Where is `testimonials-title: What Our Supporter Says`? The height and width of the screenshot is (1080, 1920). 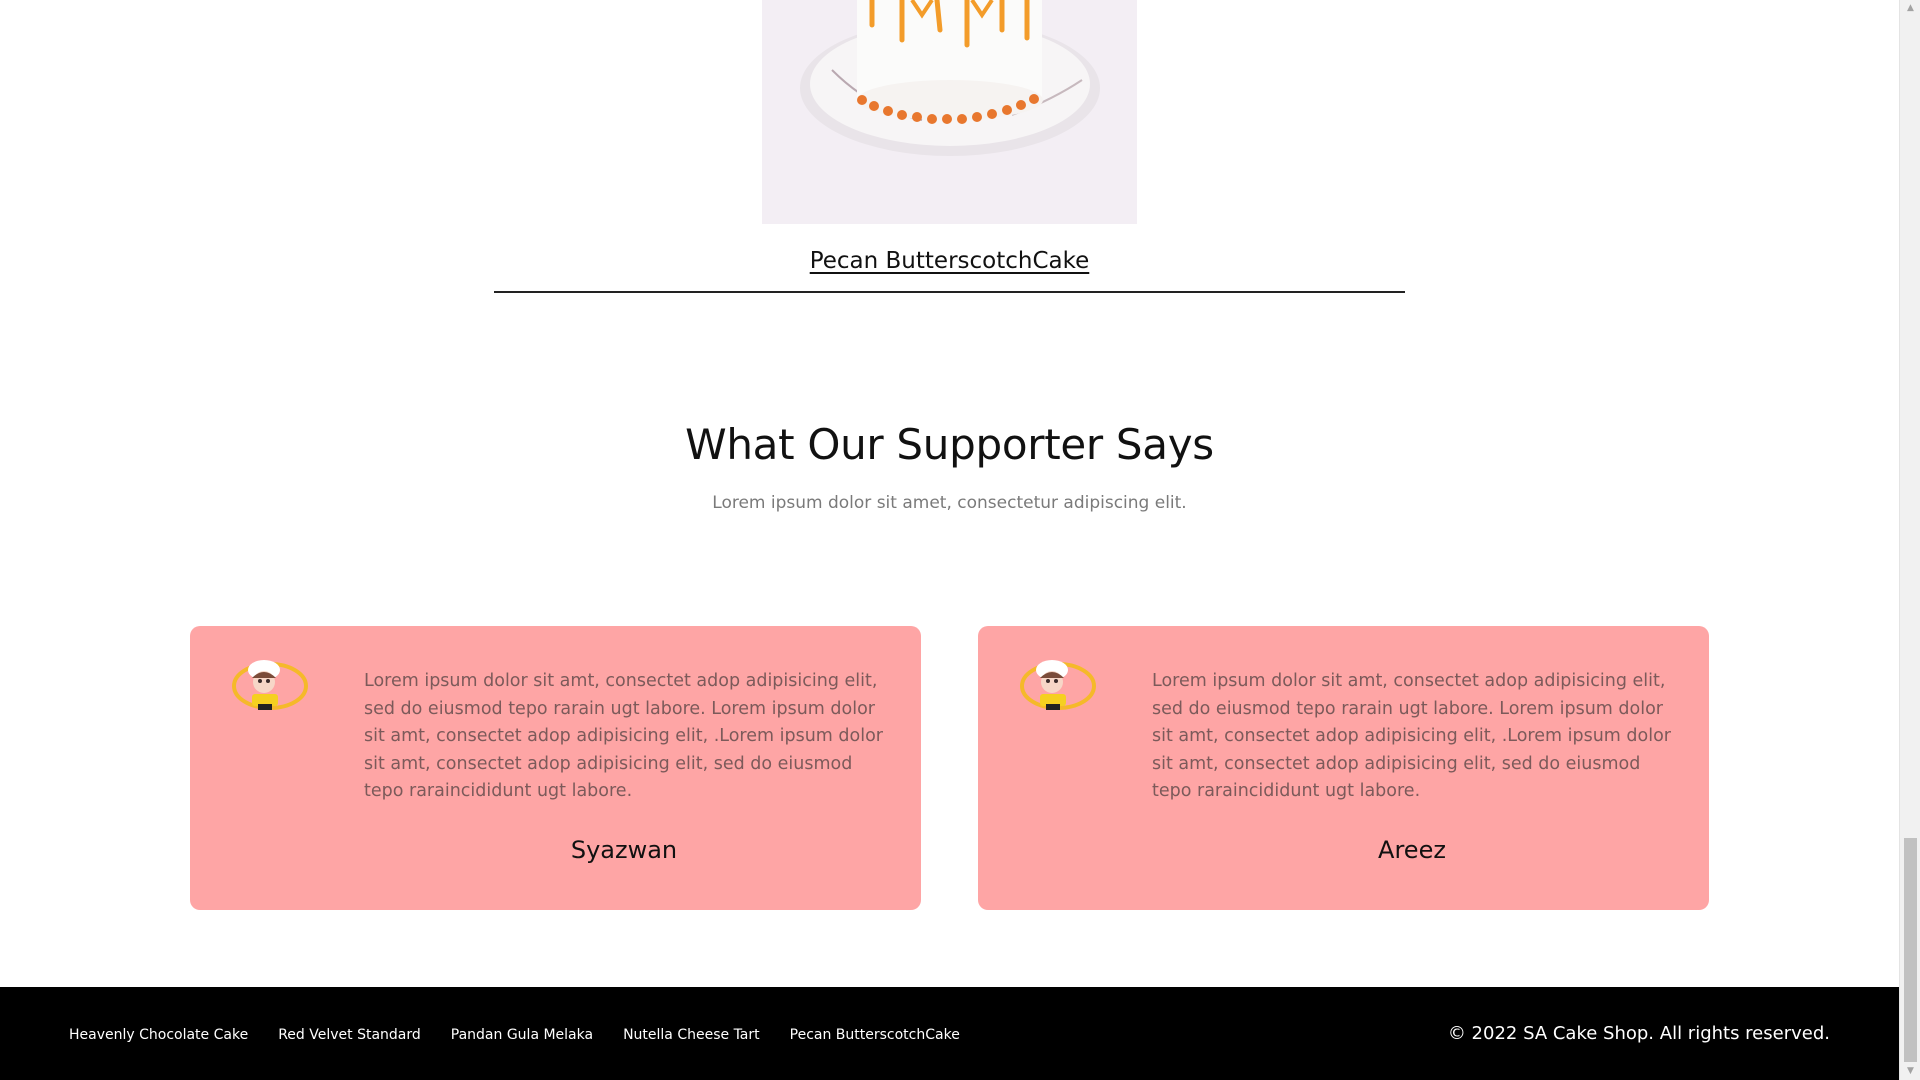 testimonials-title: What Our Supporter Says is located at coordinates (949, 444).